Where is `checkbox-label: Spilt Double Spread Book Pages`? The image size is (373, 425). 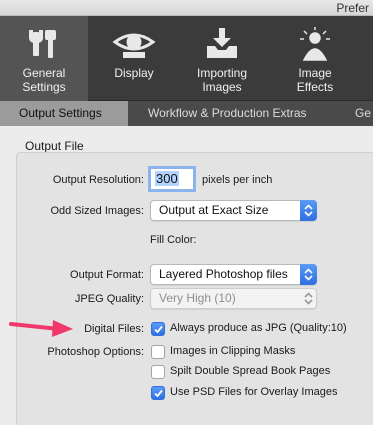
checkbox-label: Spilt Double Spread Book Pages is located at coordinates (250, 371).